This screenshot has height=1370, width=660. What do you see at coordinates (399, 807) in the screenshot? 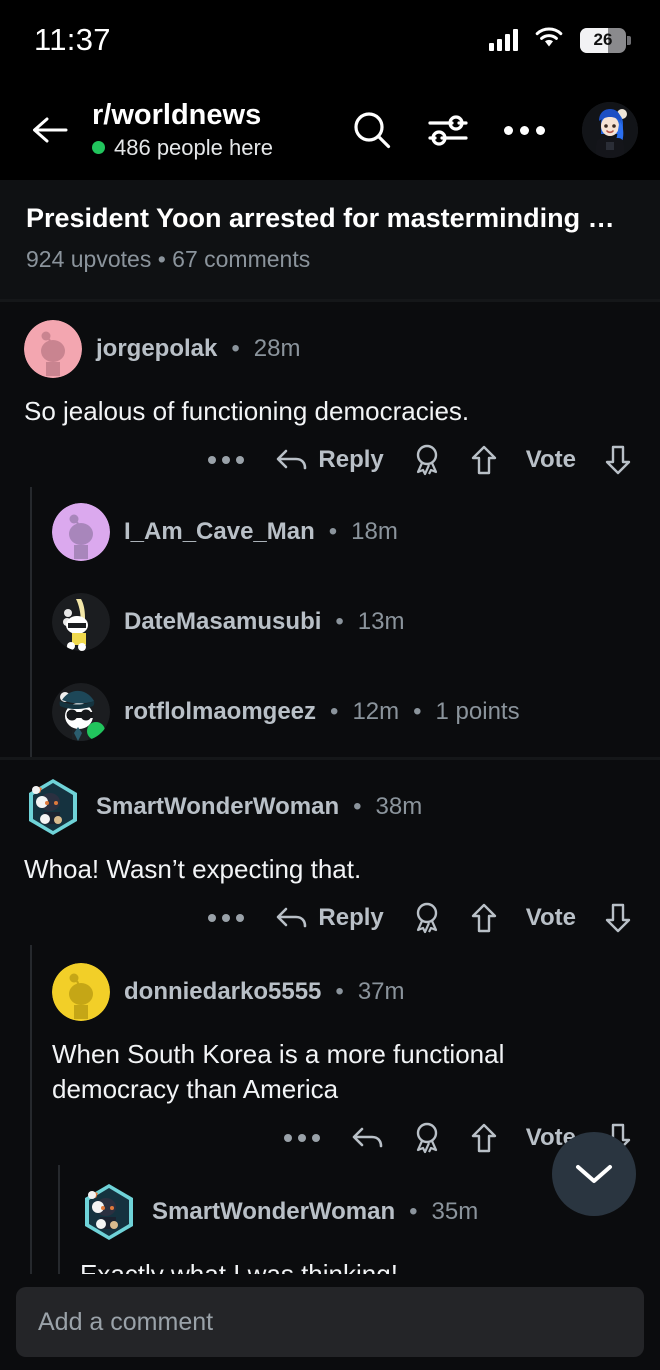
I see `comment-timestamp: 38m` at bounding box center [399, 807].